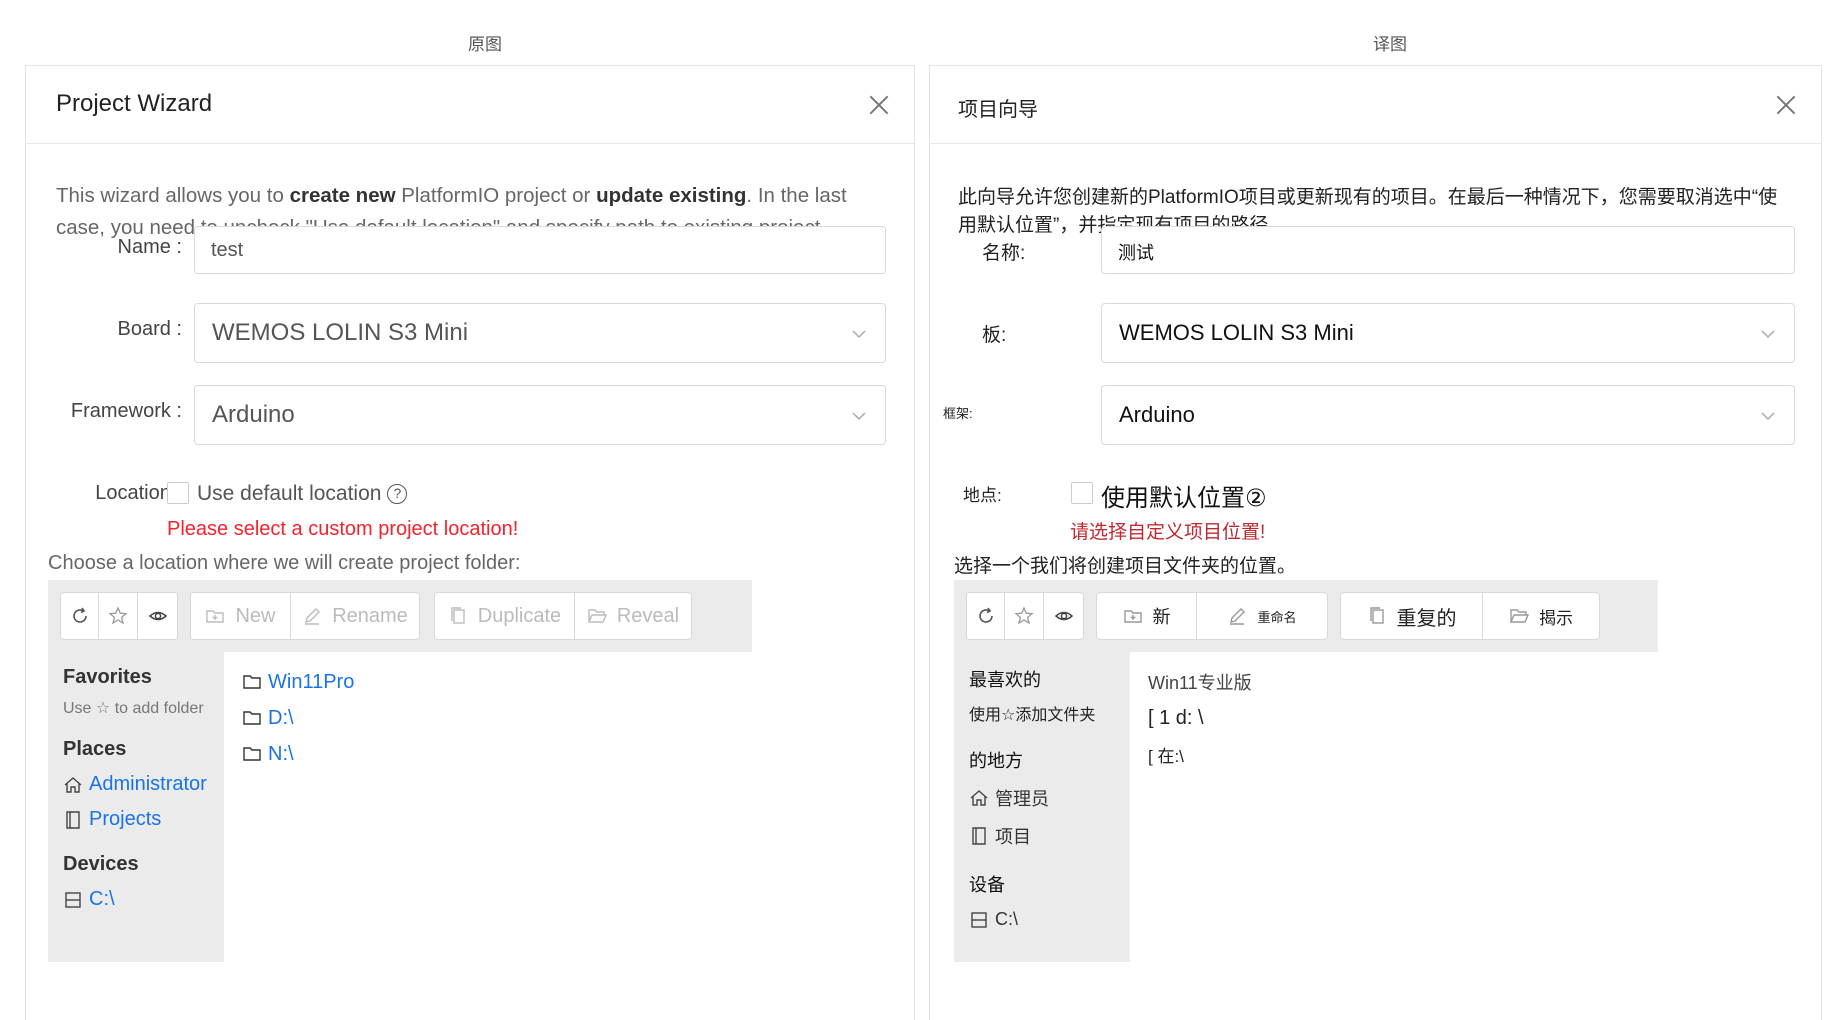  I want to click on edit-button-group: New Rename, so click(305, 616).